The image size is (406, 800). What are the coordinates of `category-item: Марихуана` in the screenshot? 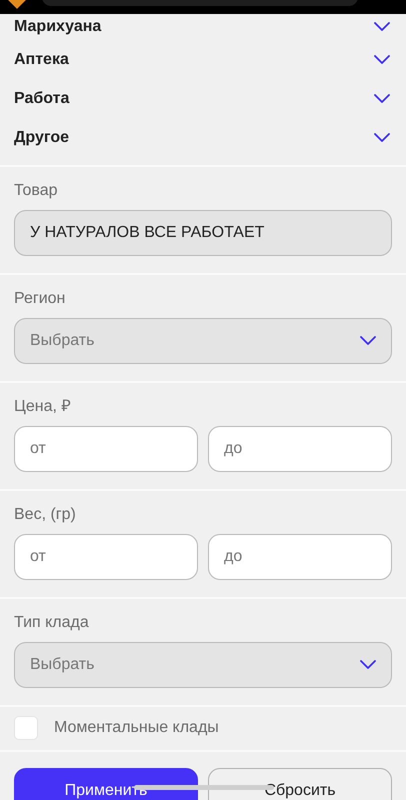 It's located at (203, 27).